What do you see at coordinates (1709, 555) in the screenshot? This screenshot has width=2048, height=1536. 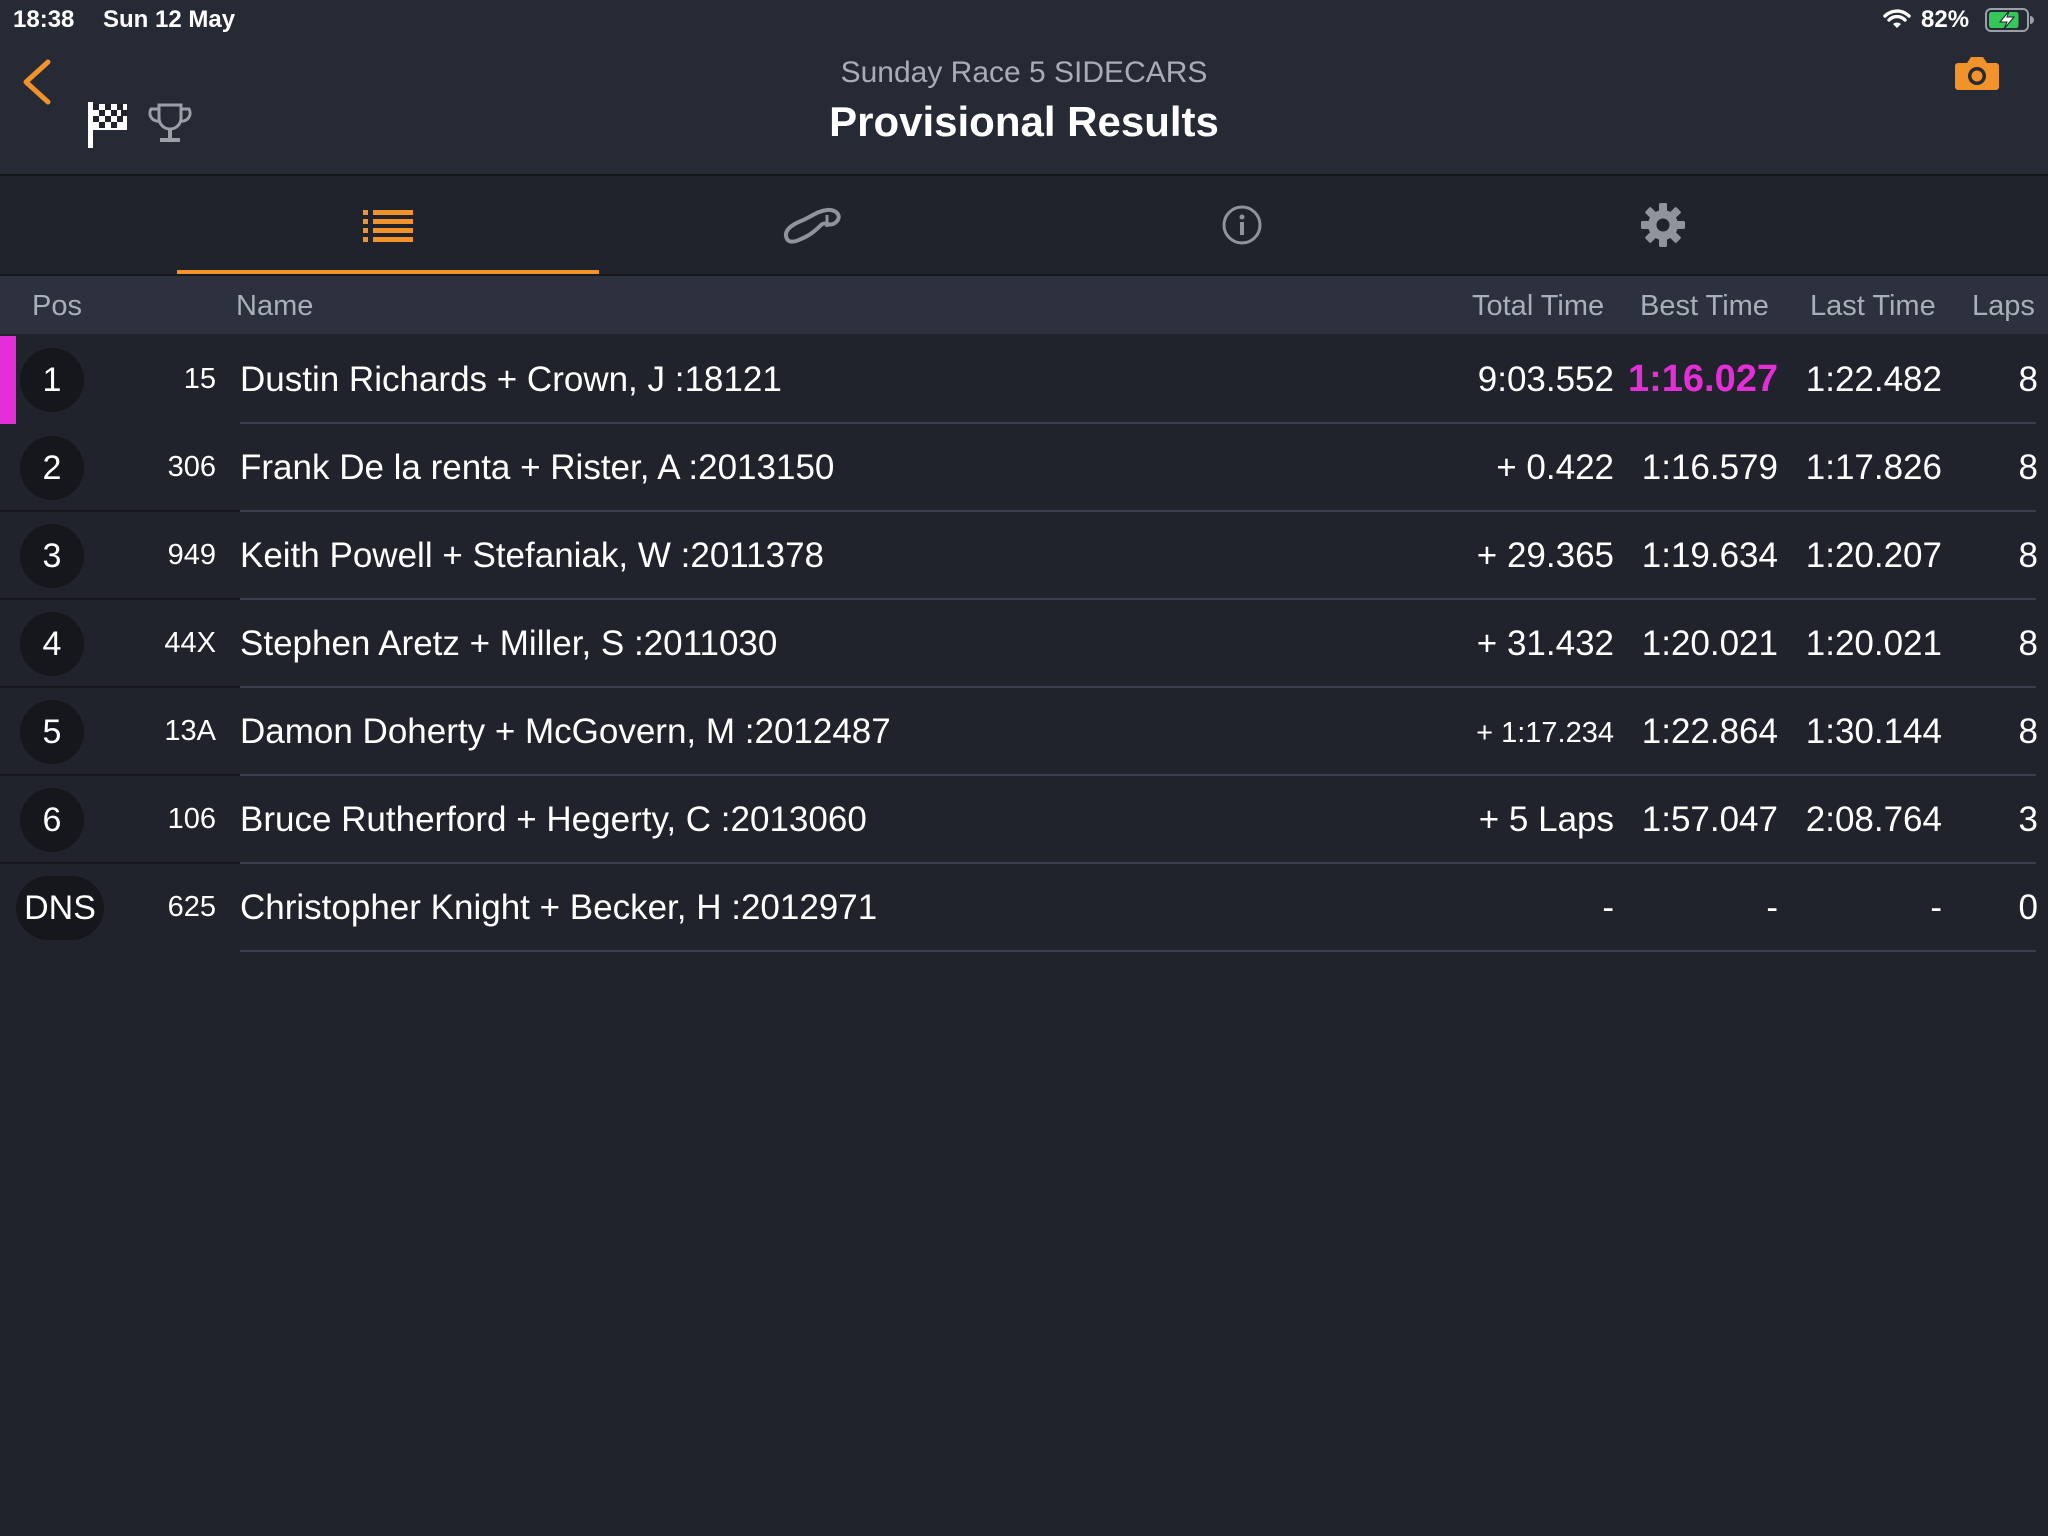 I see `best-time: 1:19.634` at bounding box center [1709, 555].